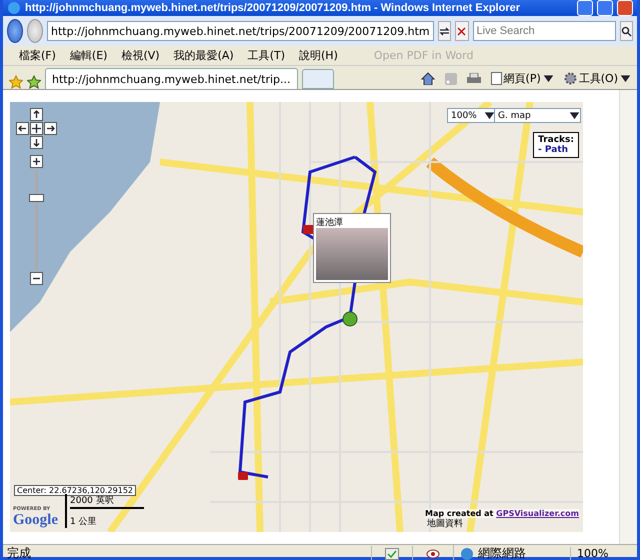  Describe the element at coordinates (556, 150) in the screenshot. I see `track-link: - Path` at that location.